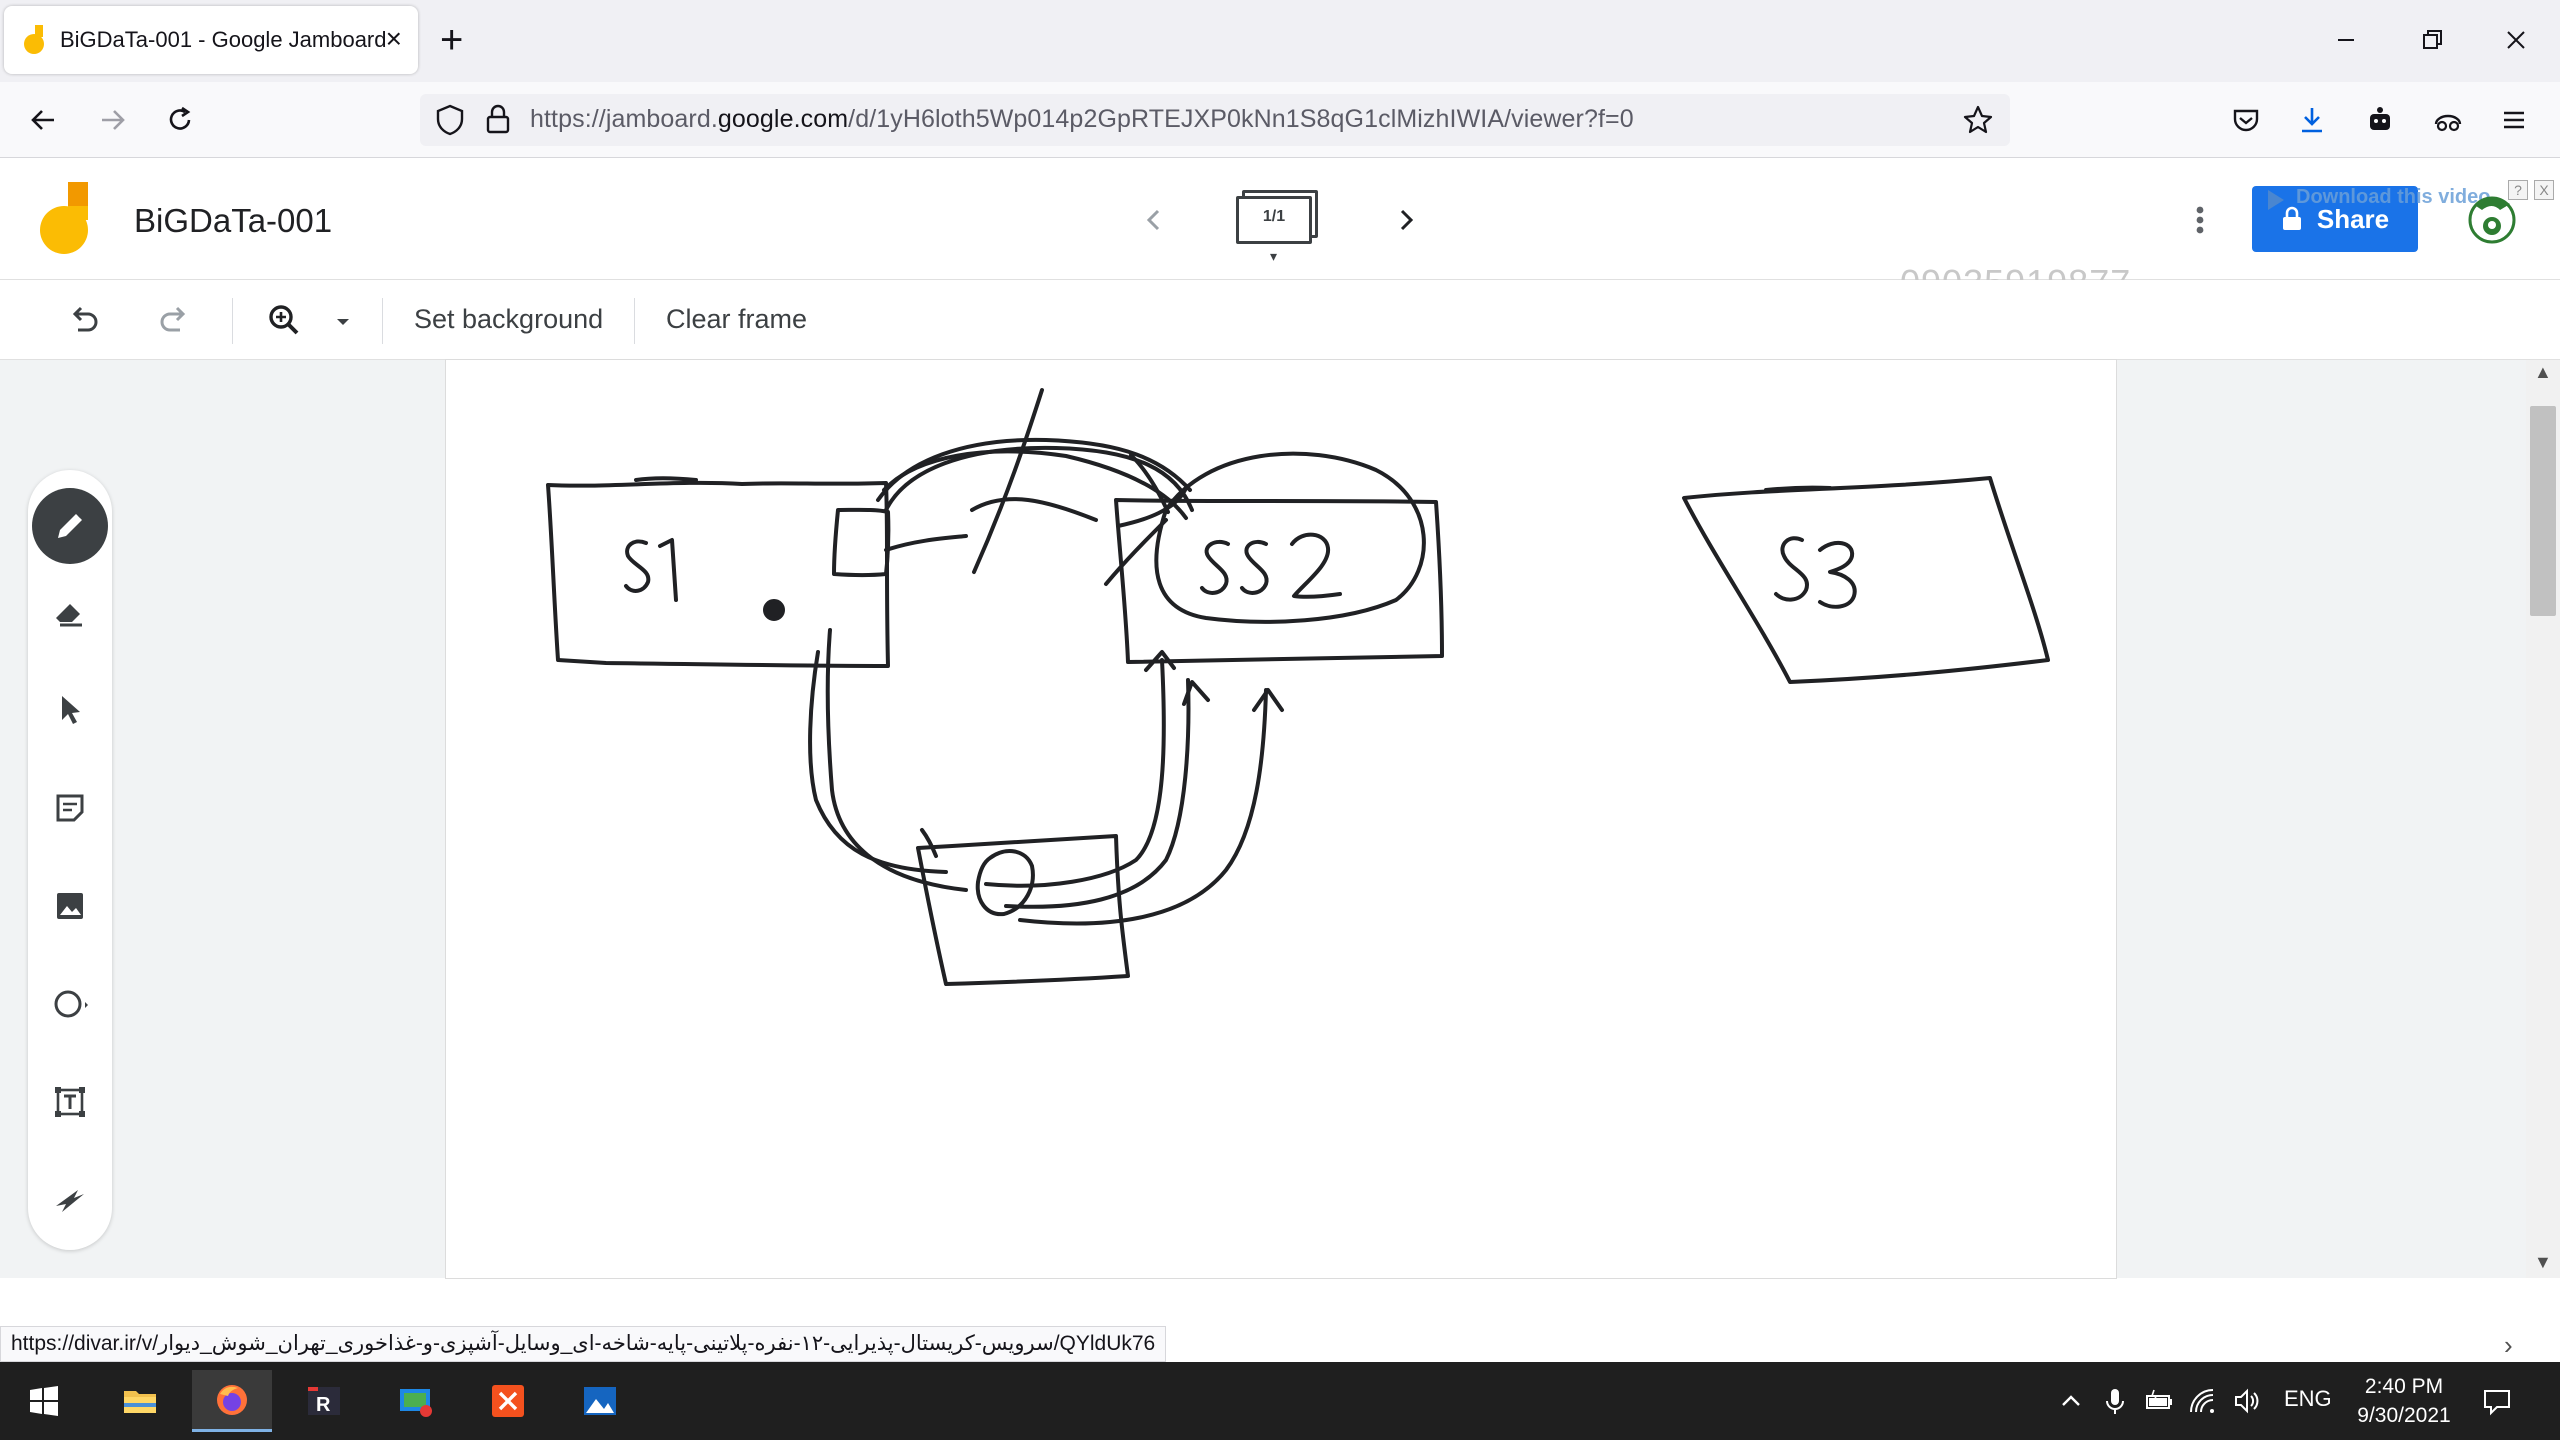 The width and height of the screenshot is (2560, 1440). What do you see at coordinates (1154, 220) in the screenshot?
I see `chevron-left-icon` at bounding box center [1154, 220].